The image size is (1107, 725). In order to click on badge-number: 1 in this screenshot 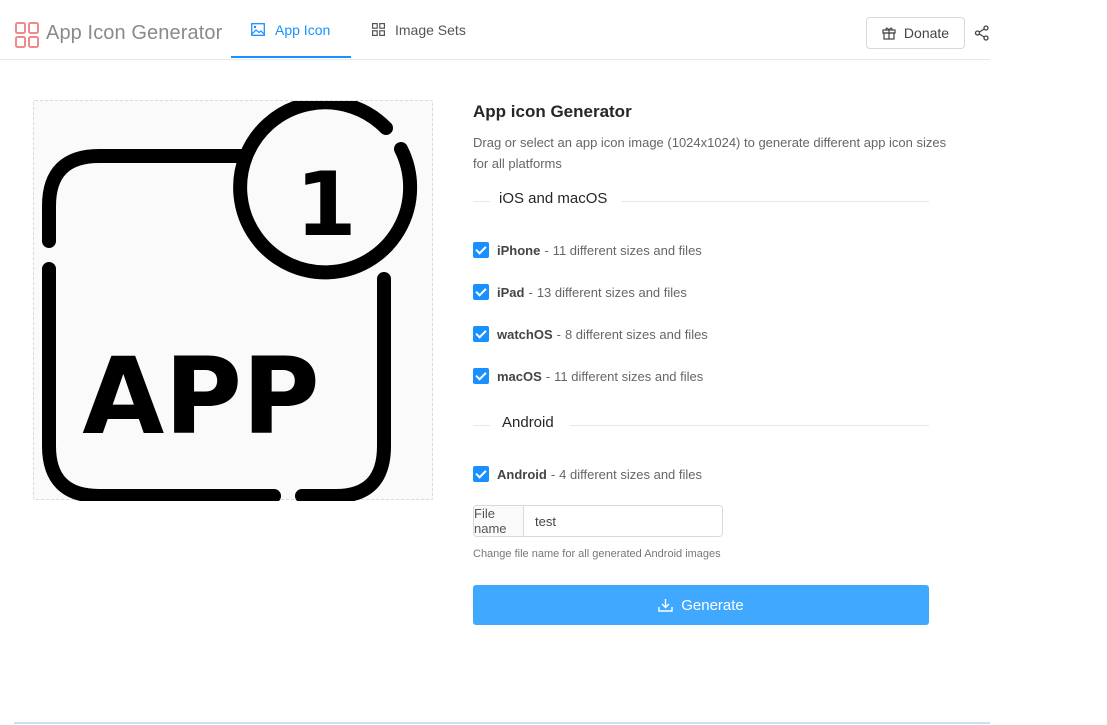, I will do `click(325, 204)`.